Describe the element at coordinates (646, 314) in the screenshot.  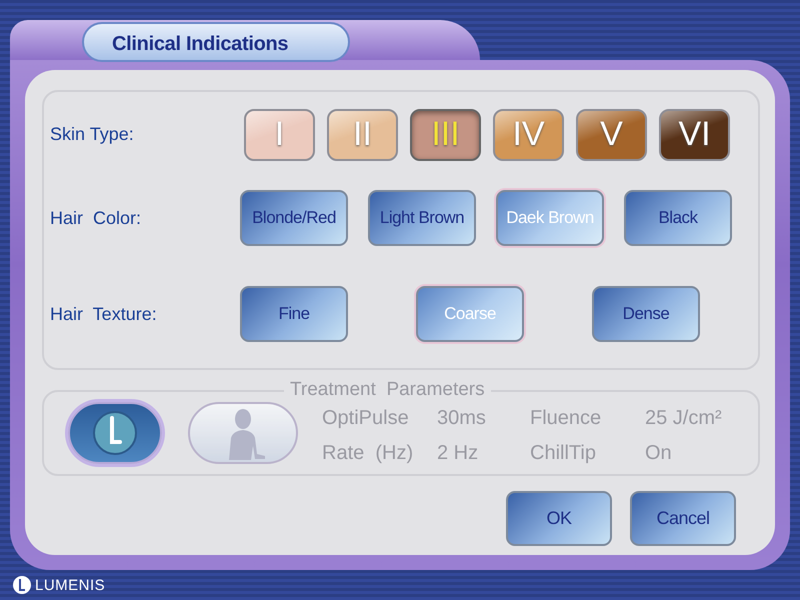
I see `hair-texture-button: Dense` at that location.